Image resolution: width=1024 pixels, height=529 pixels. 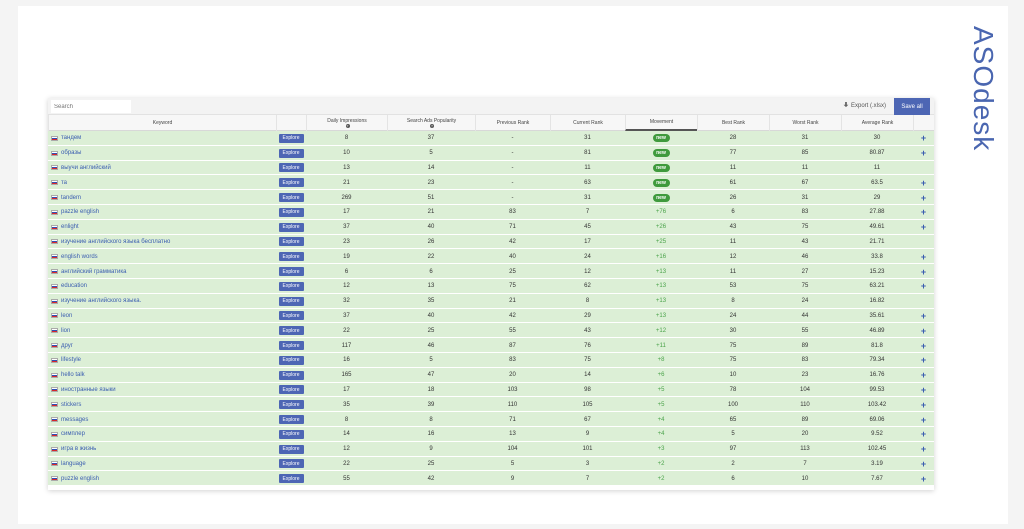 What do you see at coordinates (162, 301) in the screenshot?
I see `keyword-cell: изучение английского языка.` at bounding box center [162, 301].